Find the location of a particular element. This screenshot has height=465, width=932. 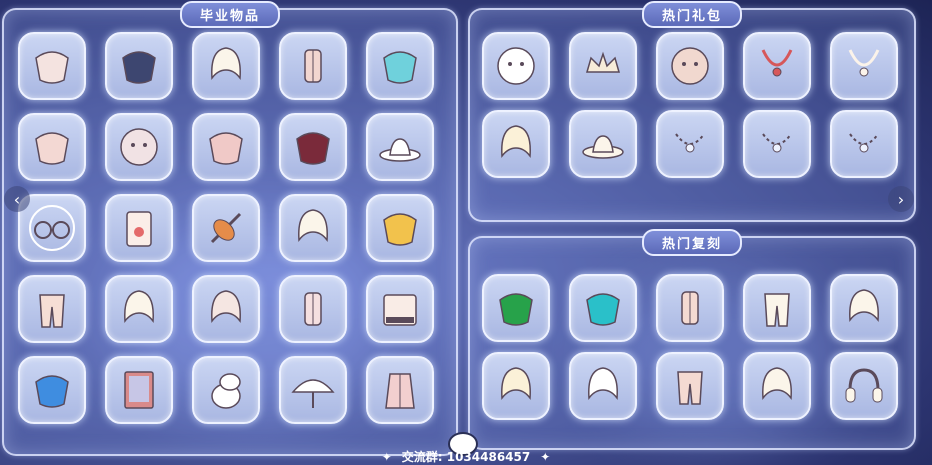

bob-hair-icon is located at coordinates (516, 384).